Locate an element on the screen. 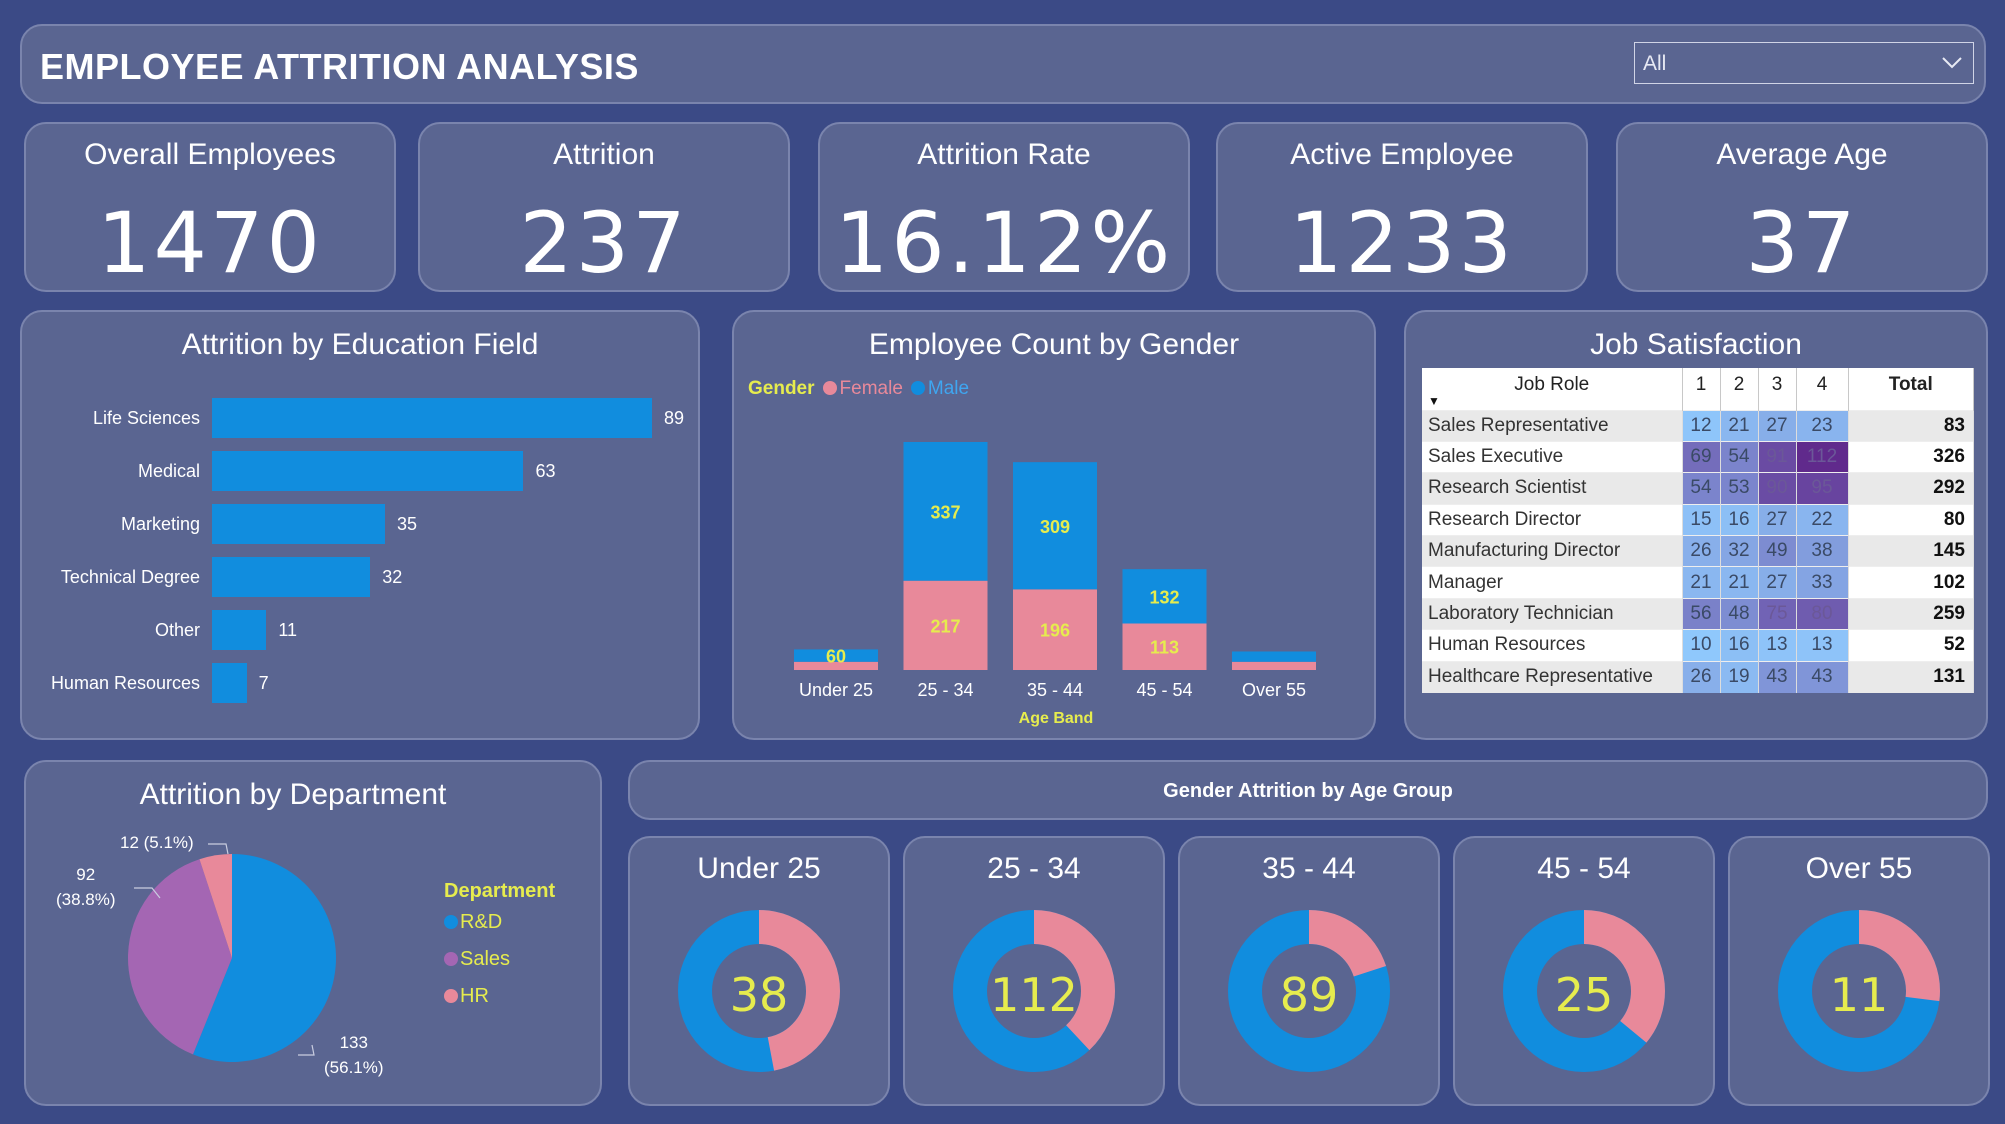 The width and height of the screenshot is (2005, 1124). satisfaction-cell: 90 is located at coordinates (1777, 488).